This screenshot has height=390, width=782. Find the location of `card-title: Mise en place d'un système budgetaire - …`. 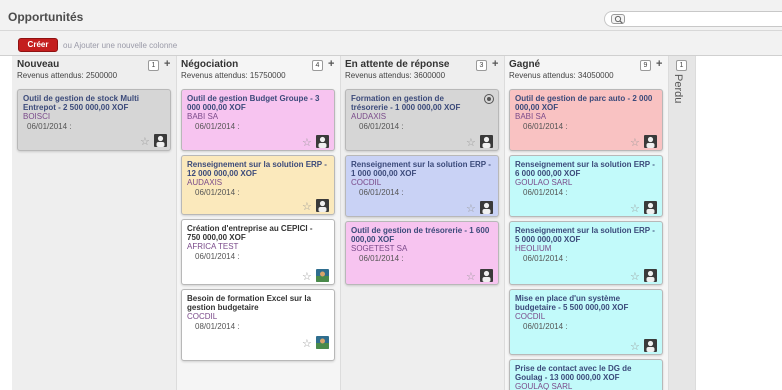

card-title: Mise en place d'un système budgetaire - … is located at coordinates (572, 303).